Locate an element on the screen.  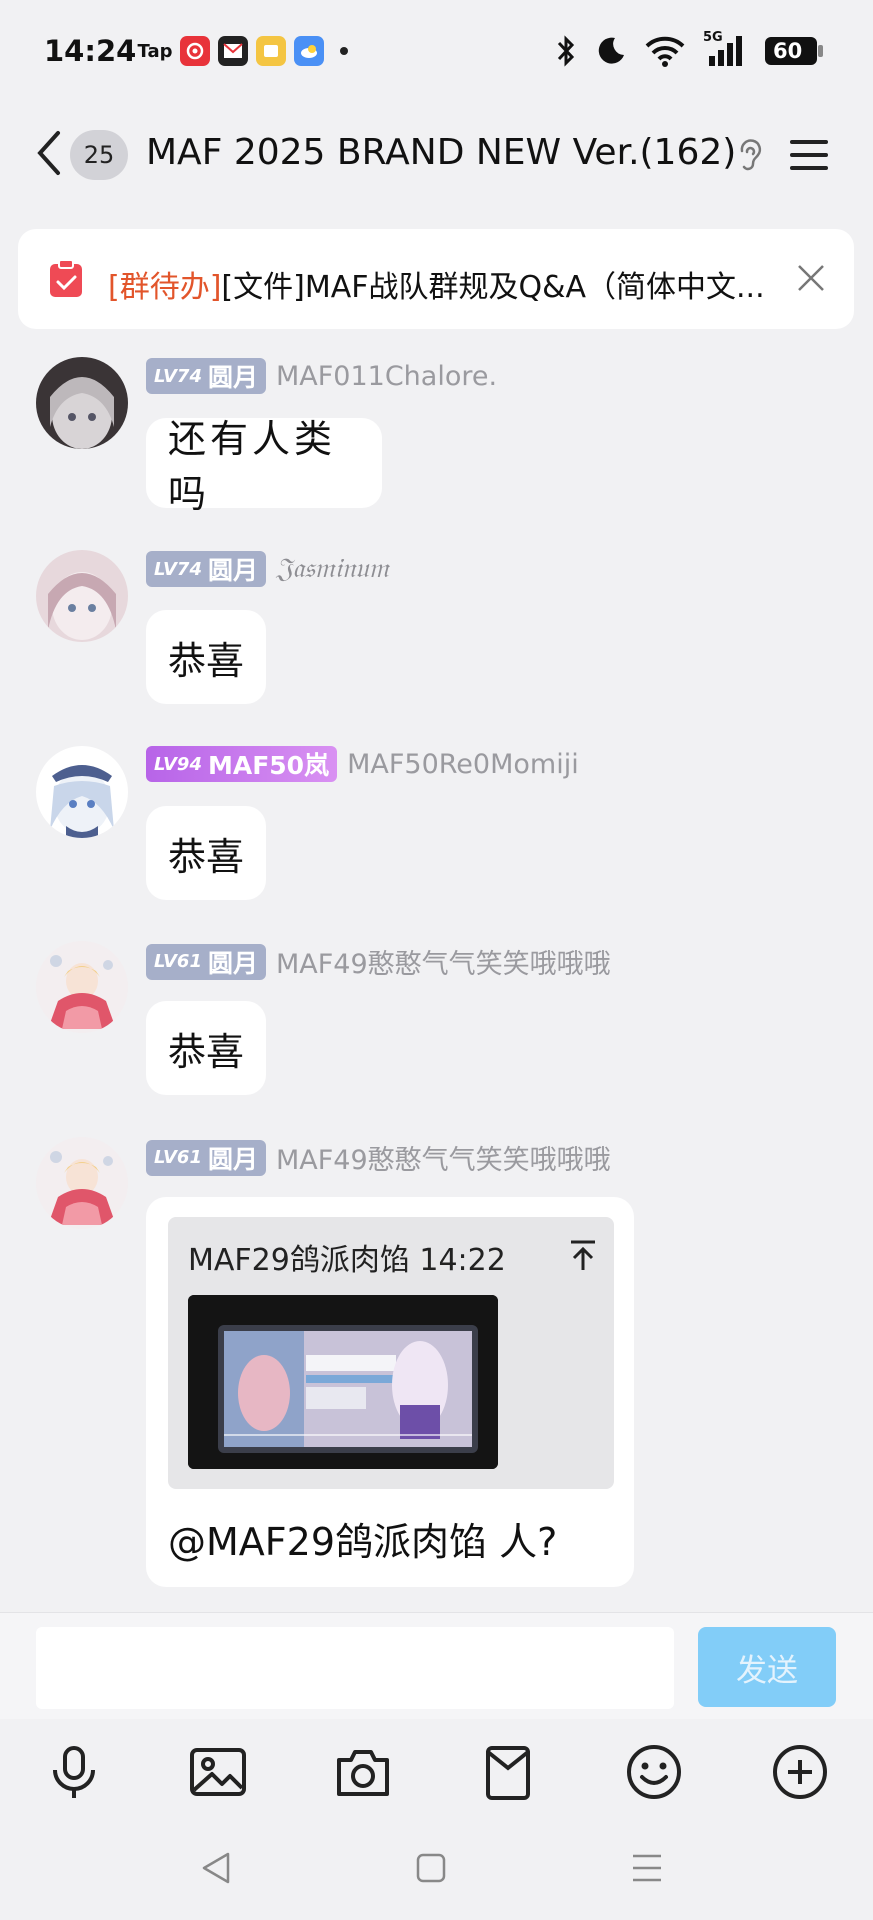
wifi-icon is located at coordinates (665, 51).